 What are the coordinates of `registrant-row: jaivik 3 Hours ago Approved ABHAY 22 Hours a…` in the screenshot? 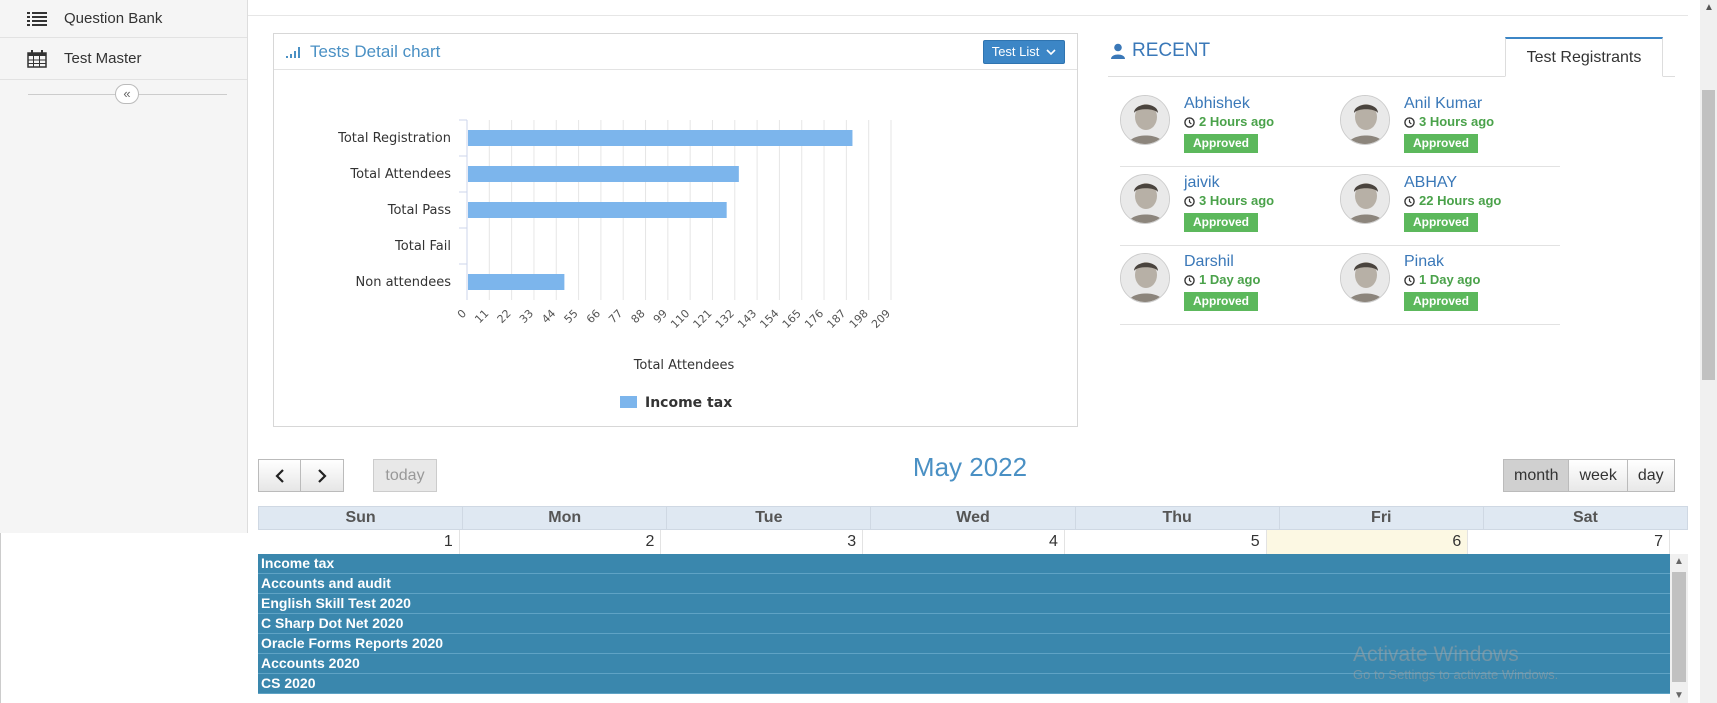 It's located at (1340, 206).